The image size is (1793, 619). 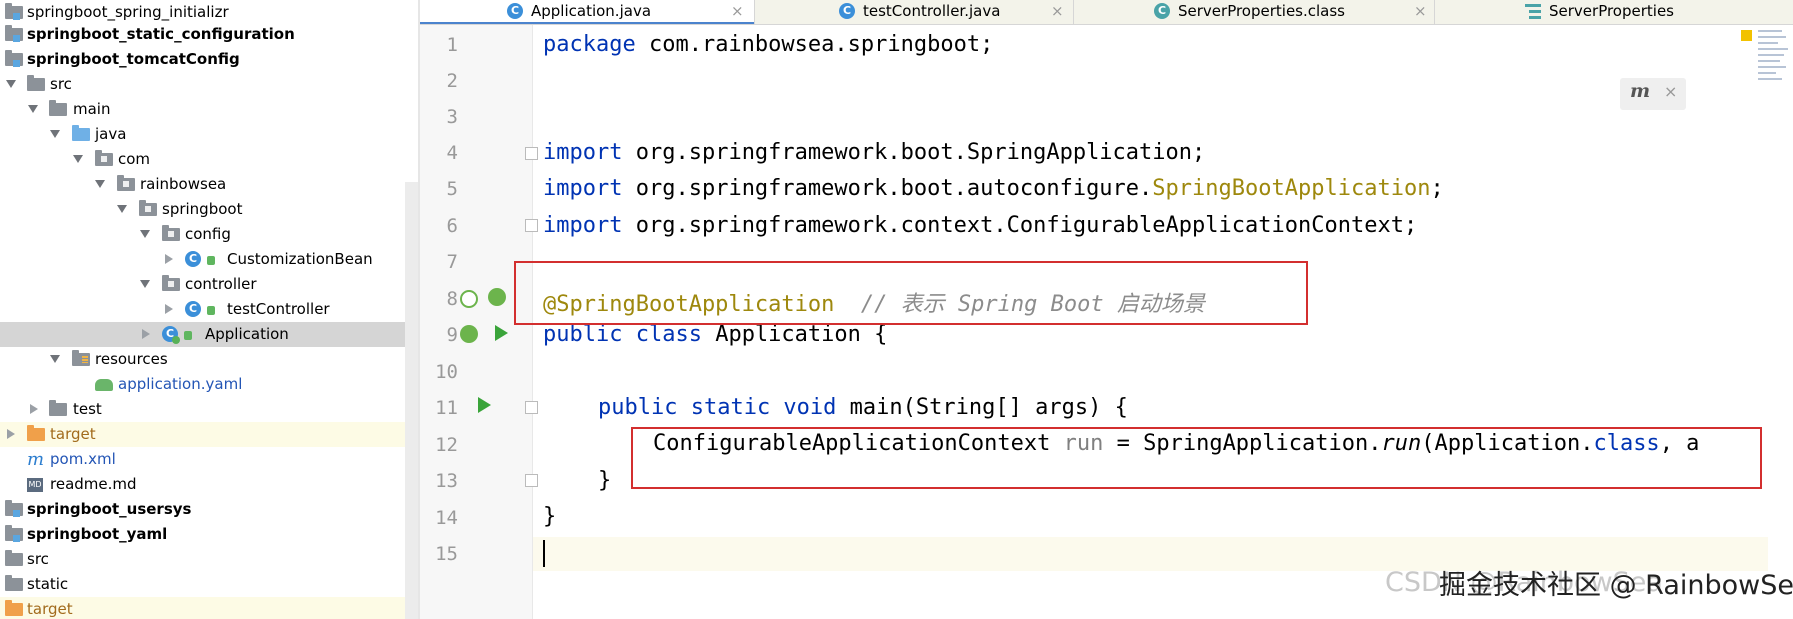 I want to click on tree-item-springboot: springboot, so click(x=202, y=209).